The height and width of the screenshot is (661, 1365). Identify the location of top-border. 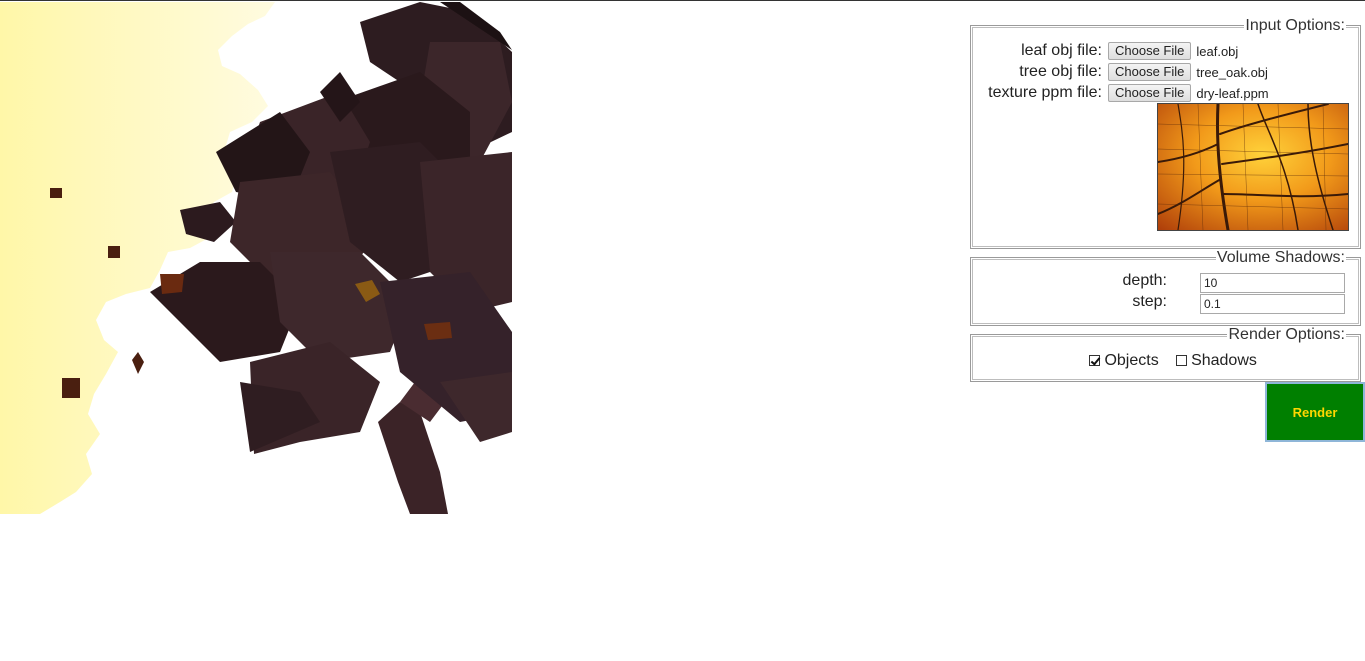
(682, 0).